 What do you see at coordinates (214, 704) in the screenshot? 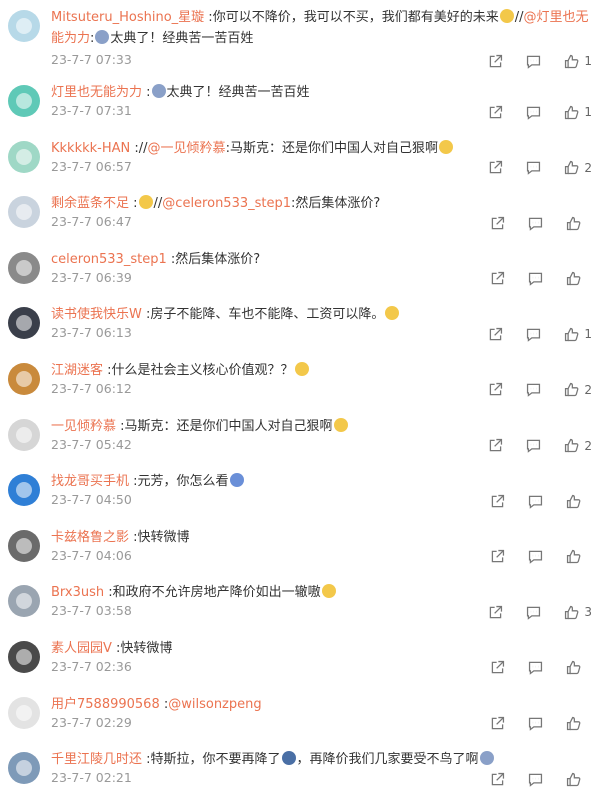
I see `mention-link: @wilsonzpeng` at bounding box center [214, 704].